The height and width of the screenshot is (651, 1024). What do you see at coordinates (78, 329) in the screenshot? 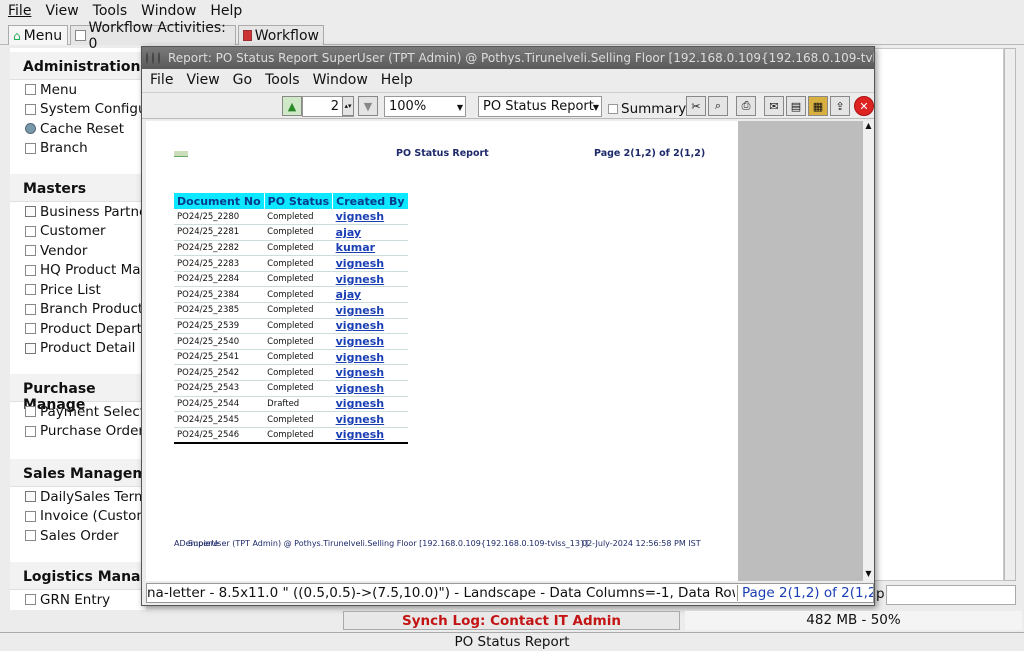
I see `menu-item-product-department: Product Departm` at bounding box center [78, 329].